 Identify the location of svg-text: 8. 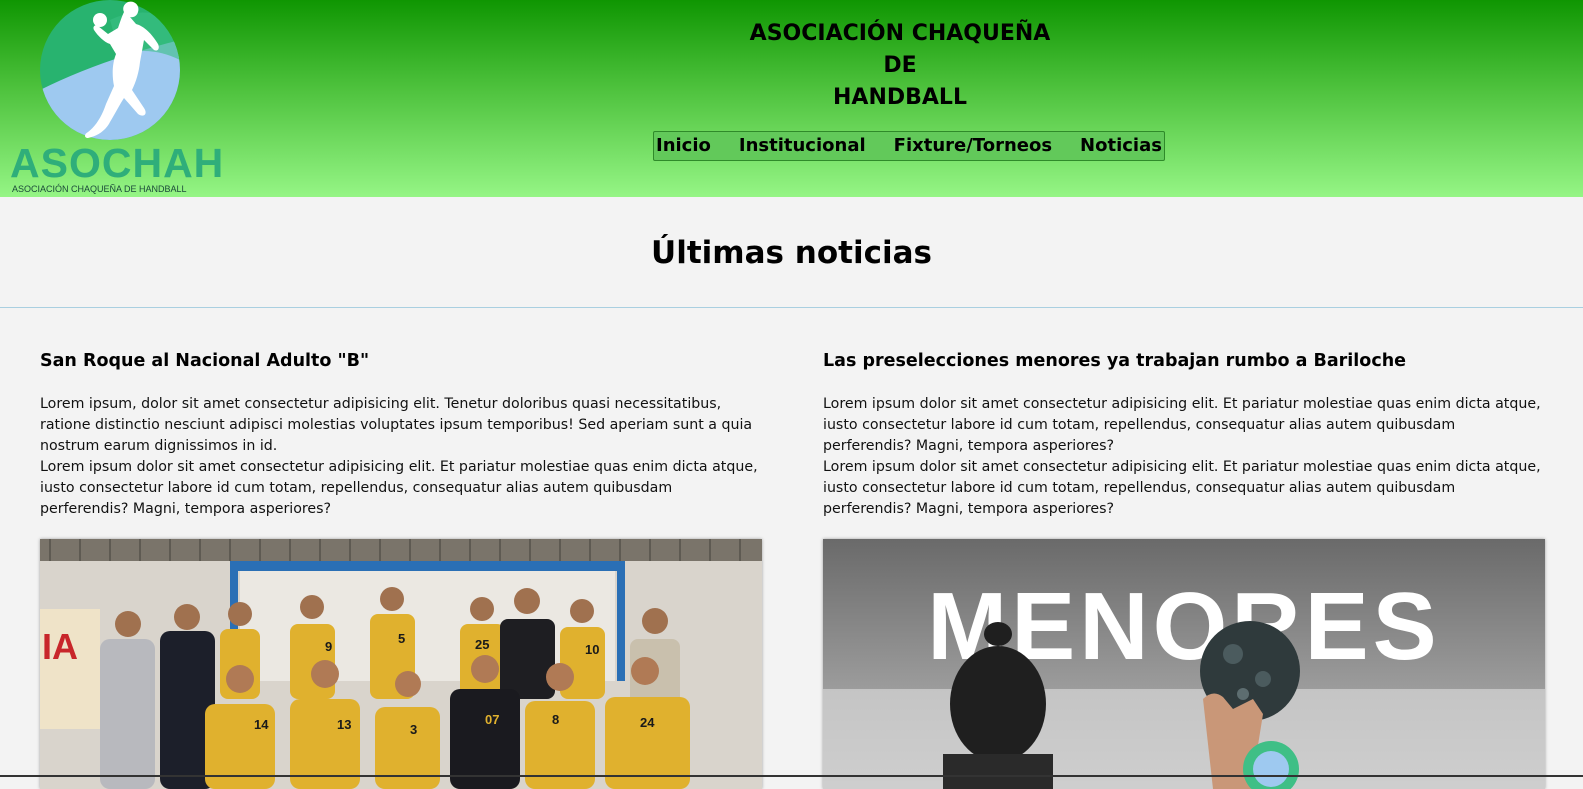
(555, 719).